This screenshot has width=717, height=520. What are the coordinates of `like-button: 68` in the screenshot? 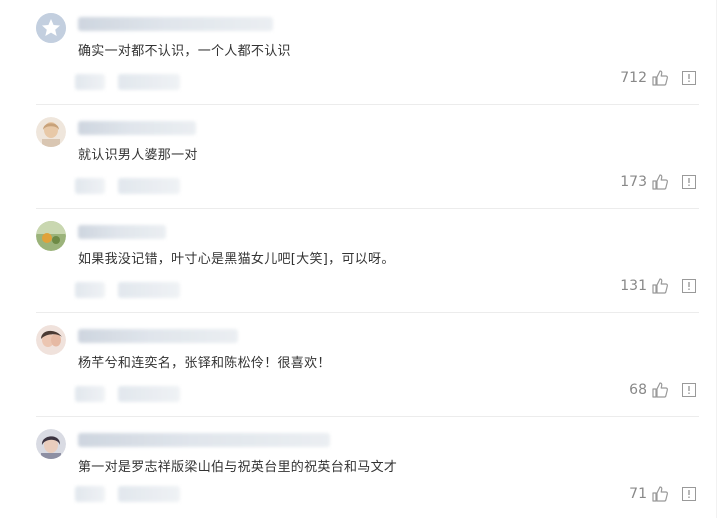 It's located at (649, 390).